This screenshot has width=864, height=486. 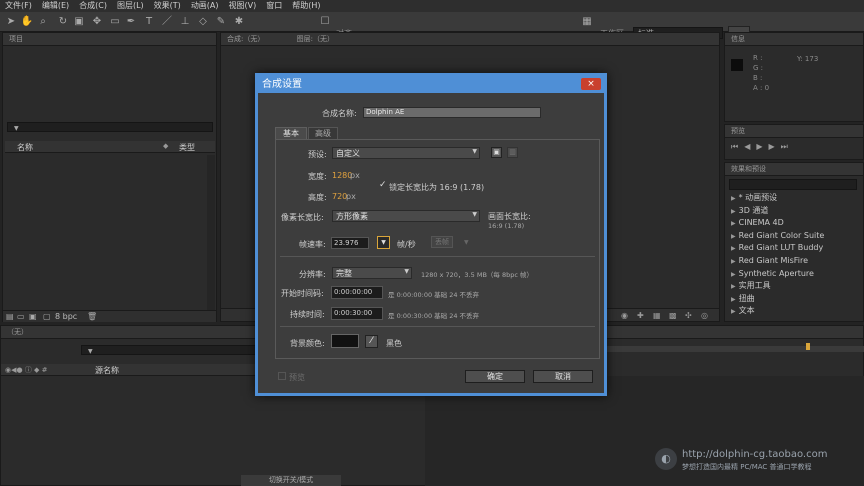 What do you see at coordinates (149, 22) in the screenshot?
I see `text-tool-icon: T` at bounding box center [149, 22].